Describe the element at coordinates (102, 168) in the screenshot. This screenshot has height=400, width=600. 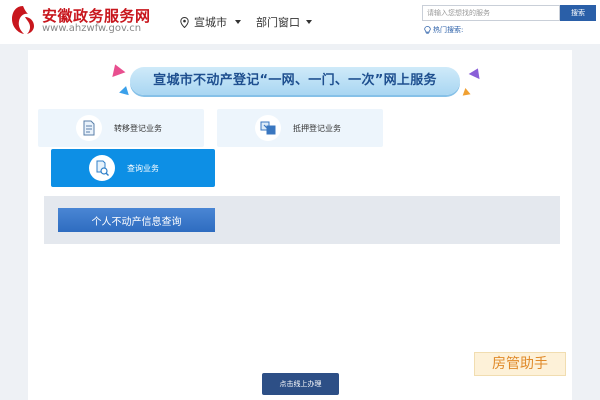
I see `search-document-icon` at that location.